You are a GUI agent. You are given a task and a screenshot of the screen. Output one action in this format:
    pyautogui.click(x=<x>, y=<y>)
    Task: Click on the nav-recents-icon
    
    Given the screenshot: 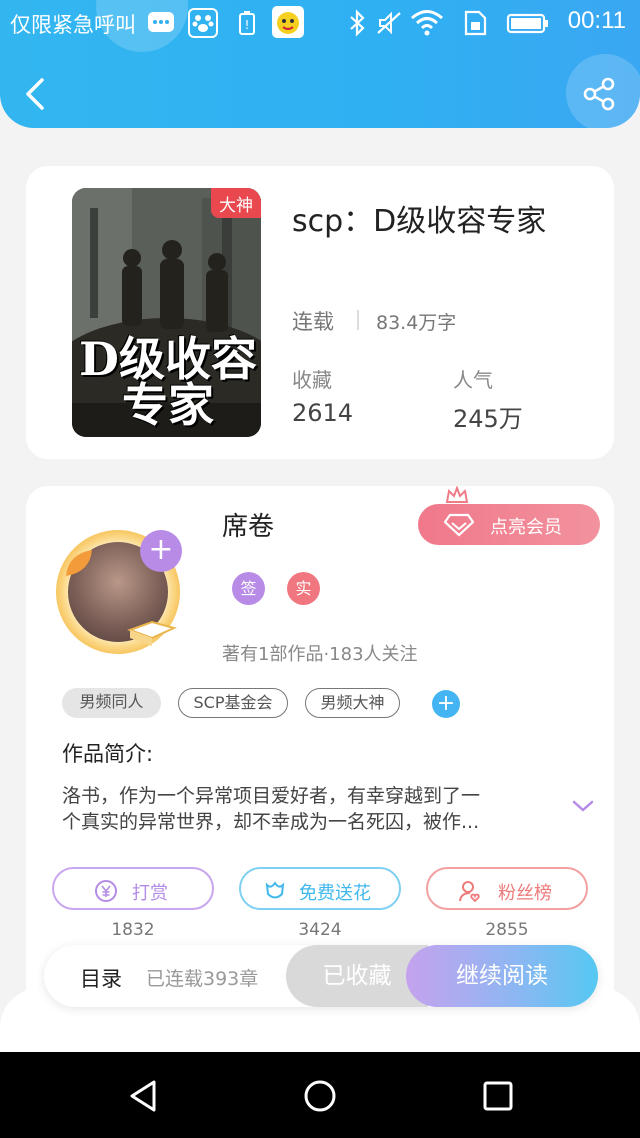 What is the action you would take?
    pyautogui.click(x=498, y=1096)
    